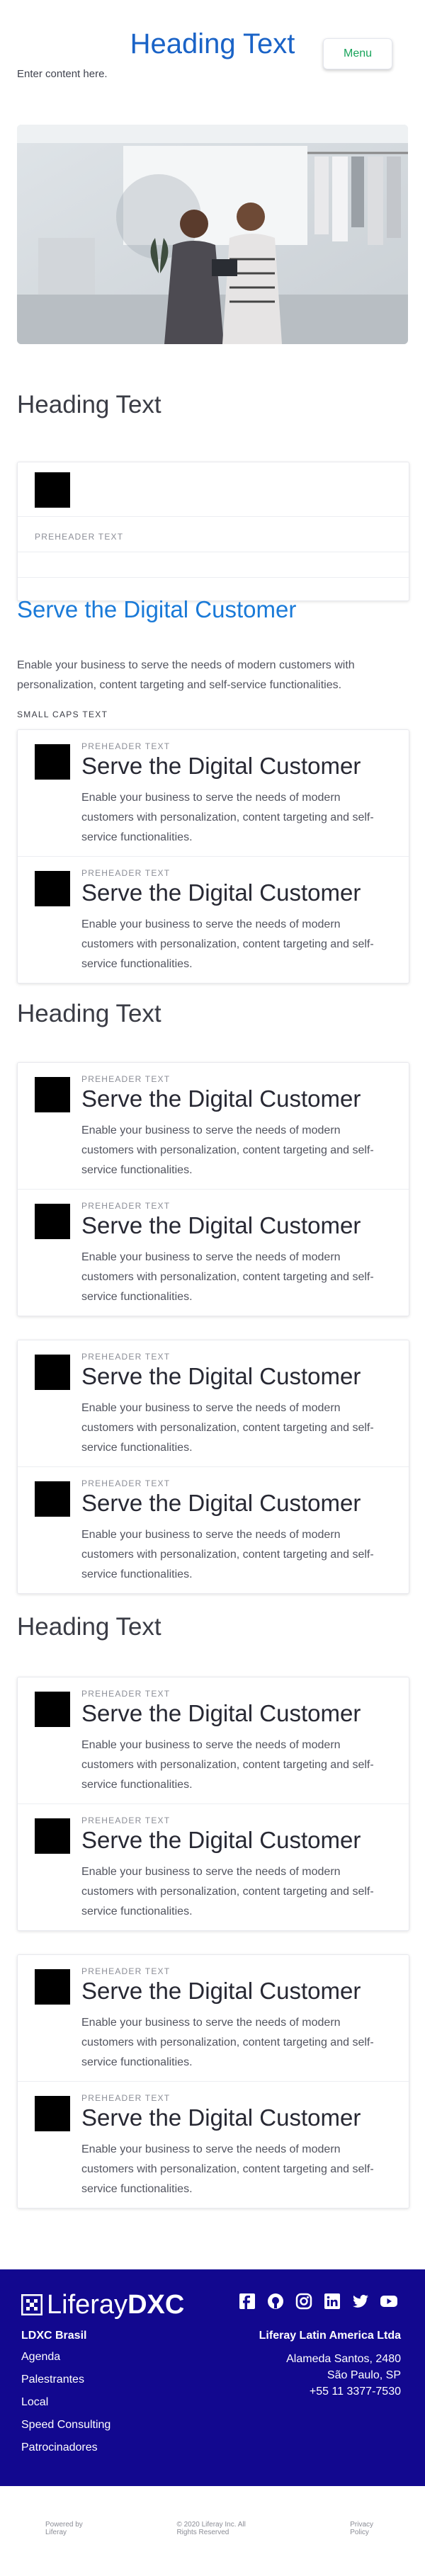 The width and height of the screenshot is (425, 2576). I want to click on social-links, so click(318, 2301).